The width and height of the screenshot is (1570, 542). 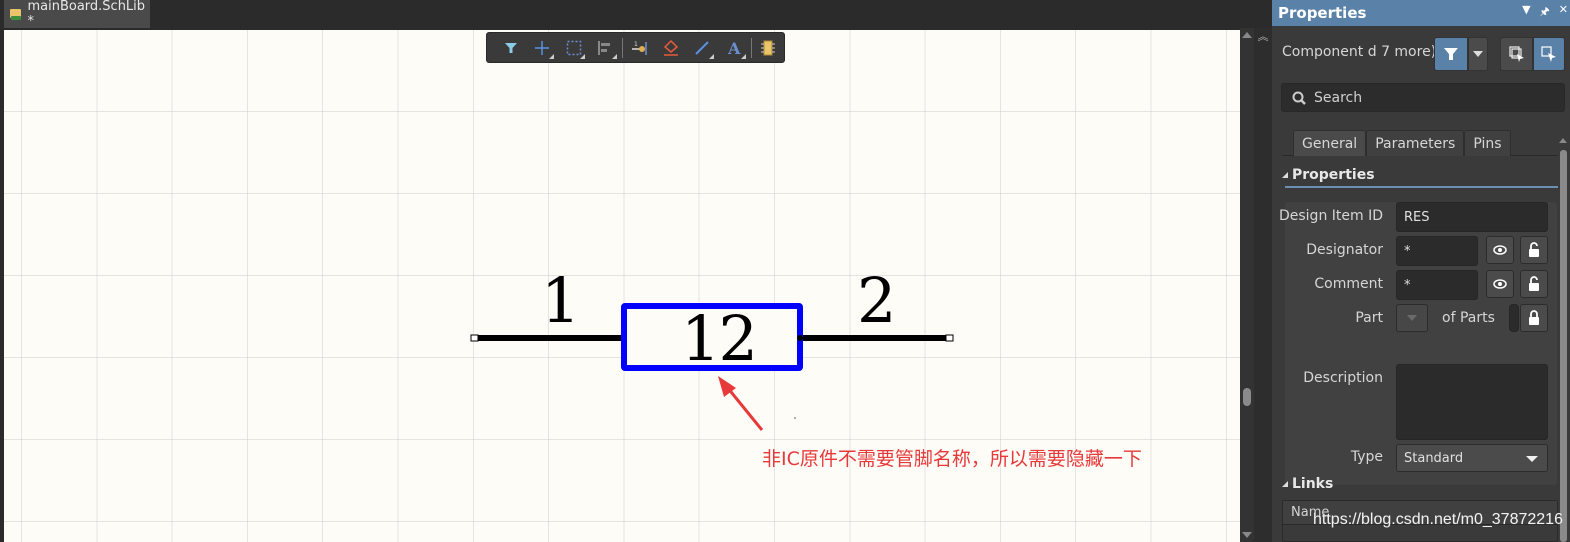 I want to click on design-item-id-field: RES, so click(x=1472, y=217).